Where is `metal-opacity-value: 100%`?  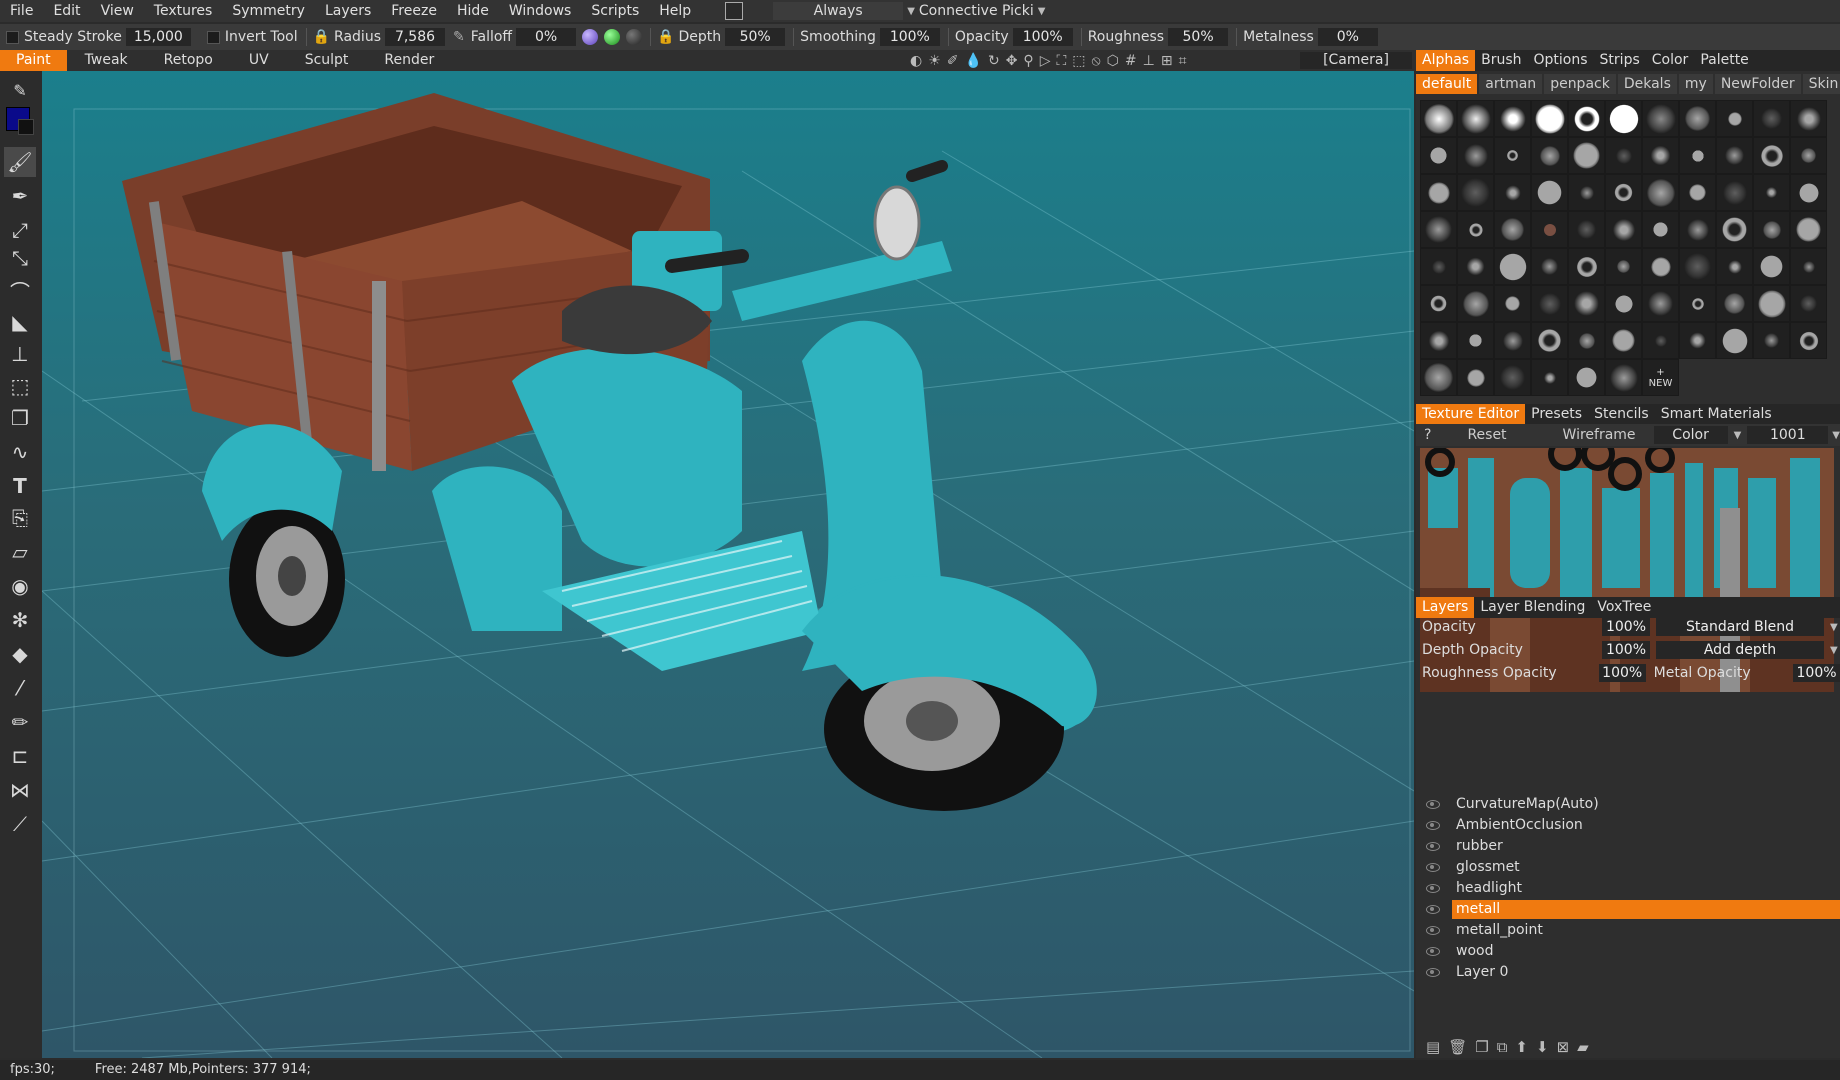
metal-opacity-value: 100% is located at coordinates (1816, 673).